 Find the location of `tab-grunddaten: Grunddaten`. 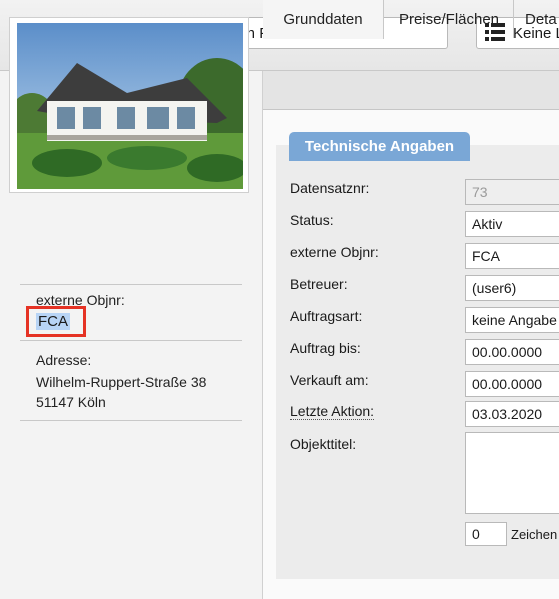

tab-grunddaten: Grunddaten is located at coordinates (323, 19).